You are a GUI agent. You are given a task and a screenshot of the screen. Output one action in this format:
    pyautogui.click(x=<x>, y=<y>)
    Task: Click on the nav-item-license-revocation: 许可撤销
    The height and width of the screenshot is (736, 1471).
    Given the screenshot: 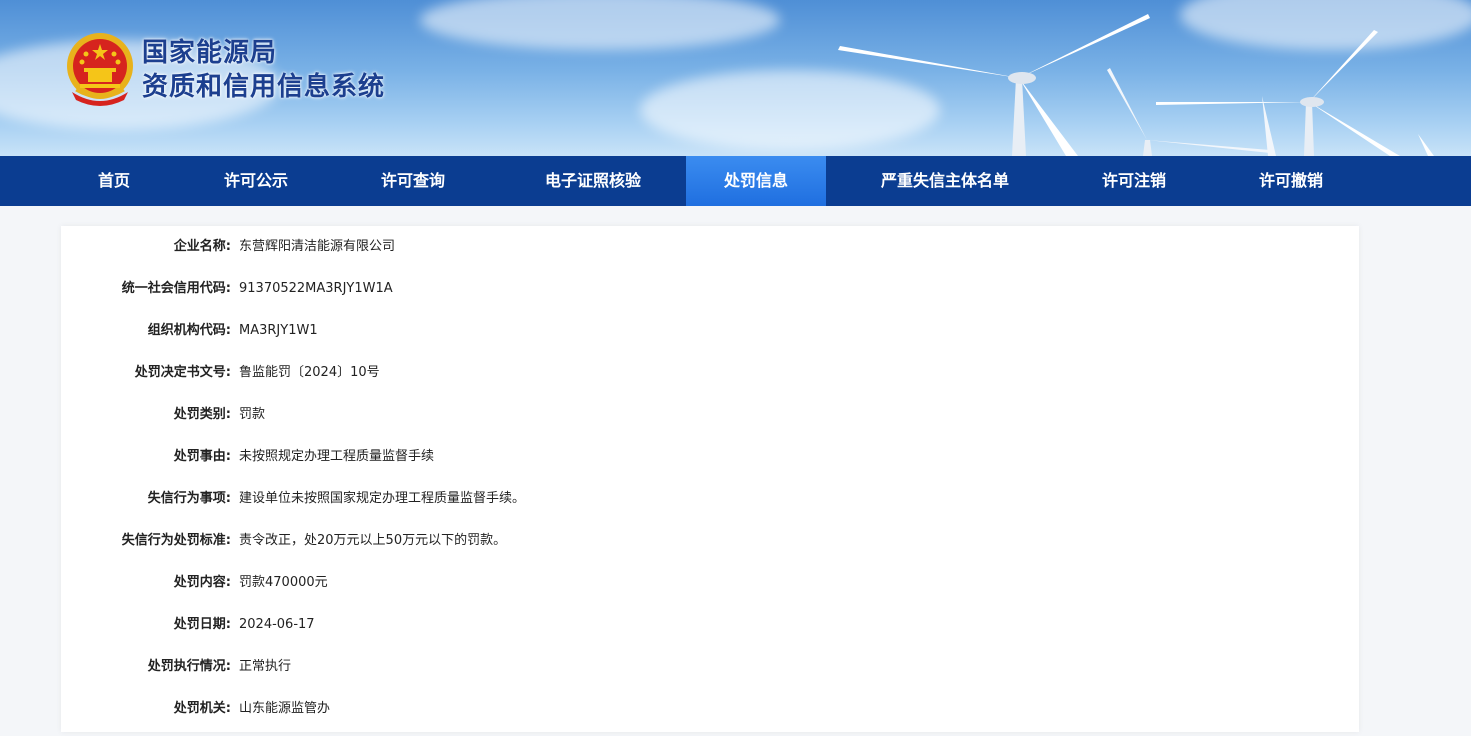 What is the action you would take?
    pyautogui.click(x=1291, y=181)
    